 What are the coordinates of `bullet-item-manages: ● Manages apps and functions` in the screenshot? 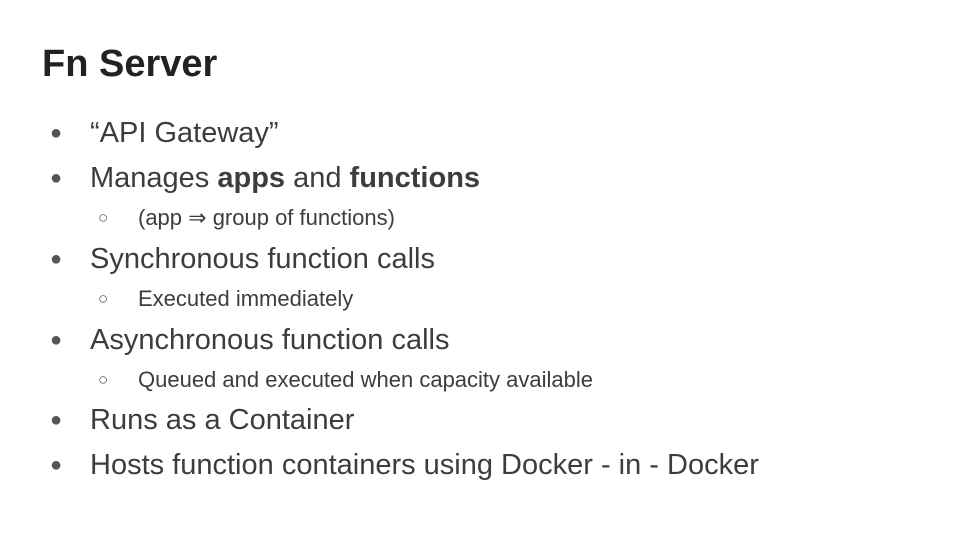 It's located at (265, 178).